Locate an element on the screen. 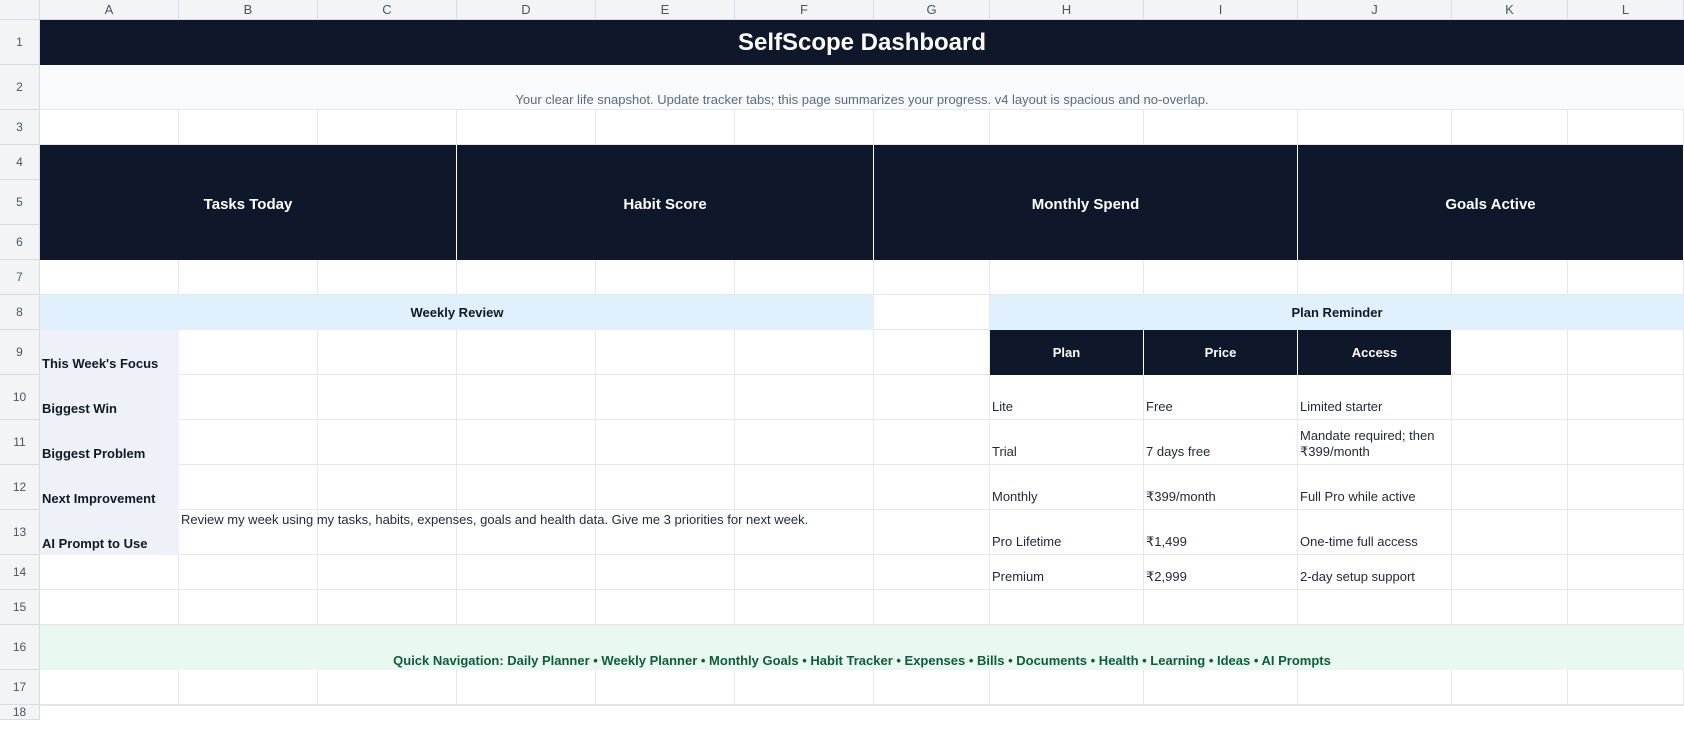  plan-table-cell: ₹2,999 is located at coordinates (1221, 572).